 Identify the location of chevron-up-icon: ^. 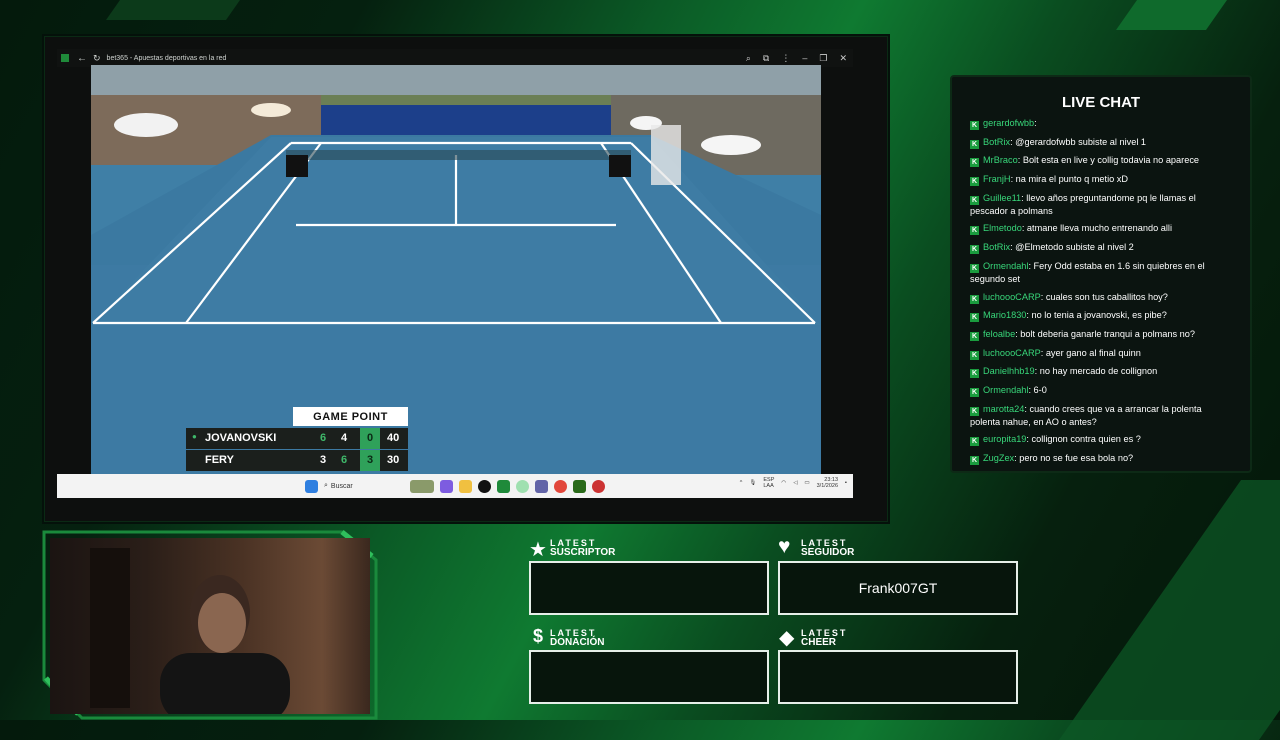
(741, 483).